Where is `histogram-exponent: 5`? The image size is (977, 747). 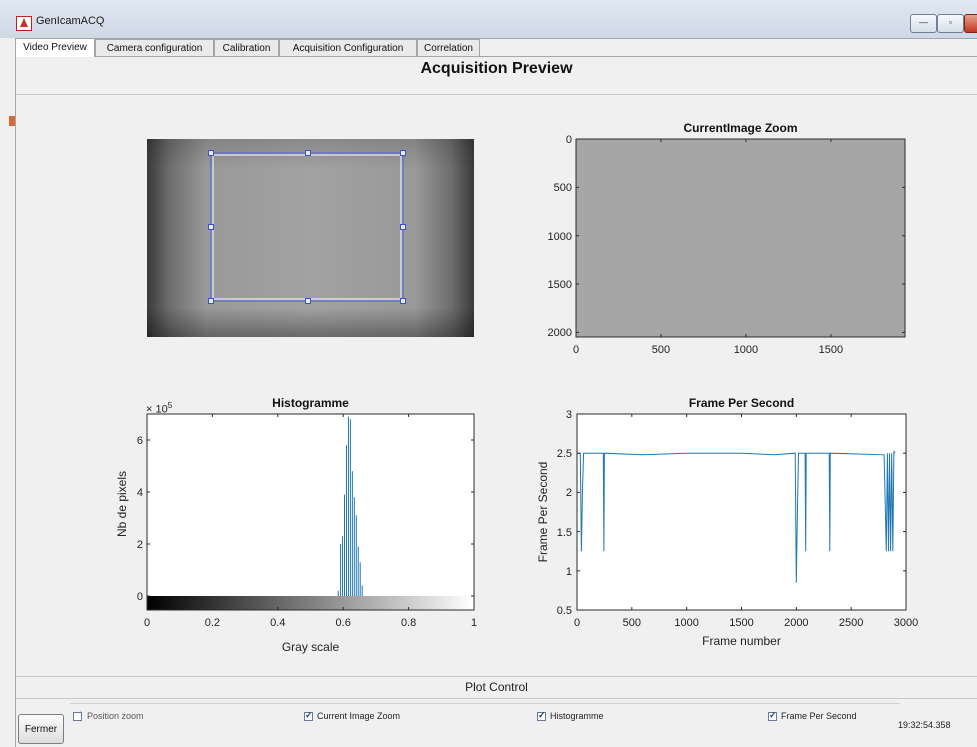 histogram-exponent: 5 is located at coordinates (170, 405).